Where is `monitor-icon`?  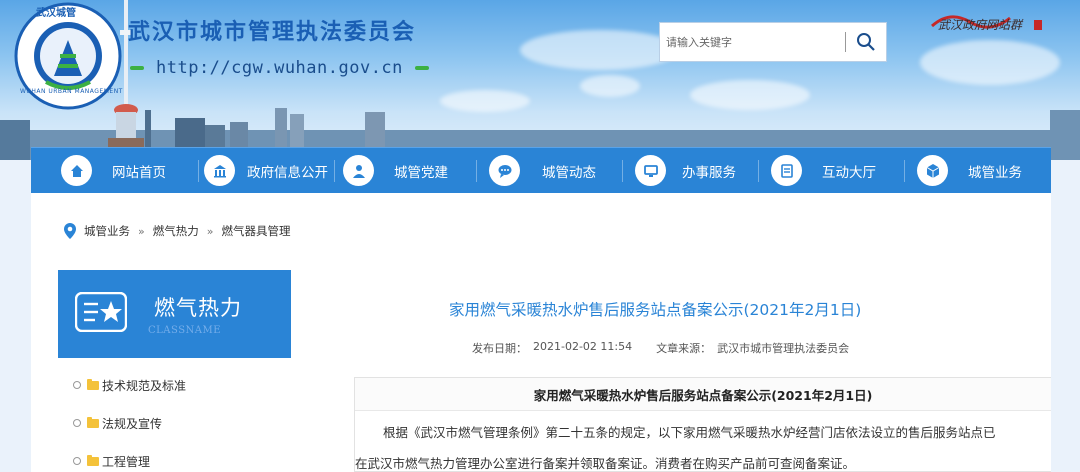
monitor-icon is located at coordinates (650, 170).